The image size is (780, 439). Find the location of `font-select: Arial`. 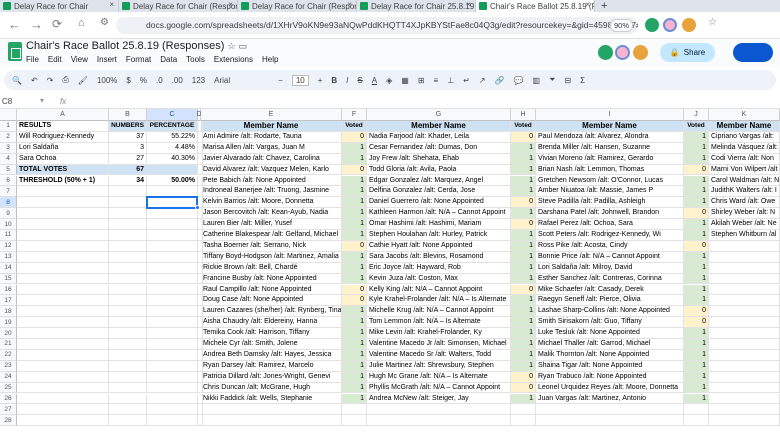

font-select: Arial is located at coordinates (241, 80).